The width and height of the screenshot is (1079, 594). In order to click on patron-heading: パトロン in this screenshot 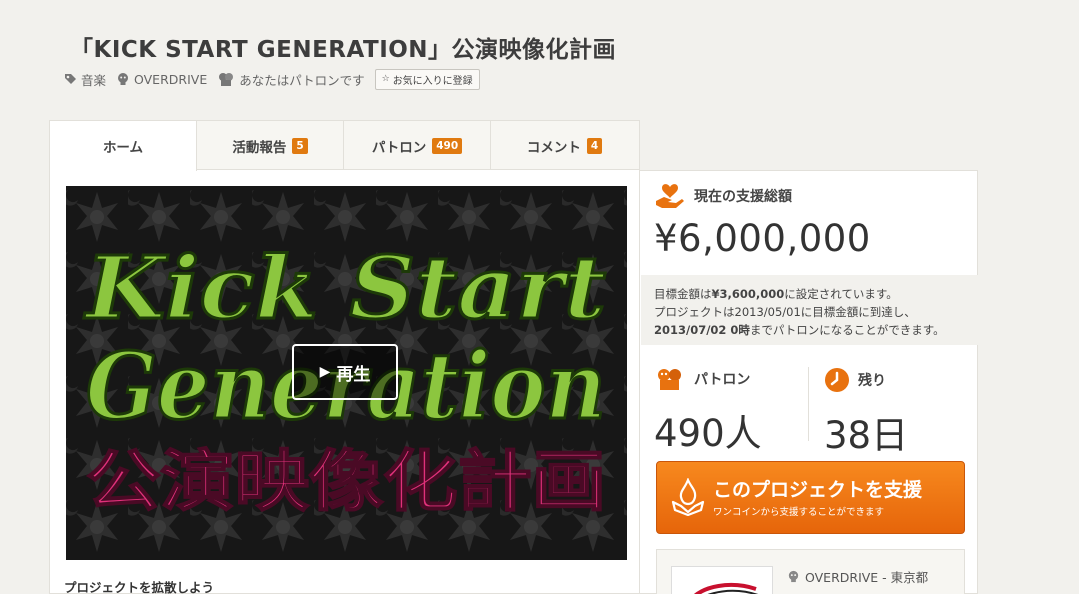, I will do `click(722, 380)`.